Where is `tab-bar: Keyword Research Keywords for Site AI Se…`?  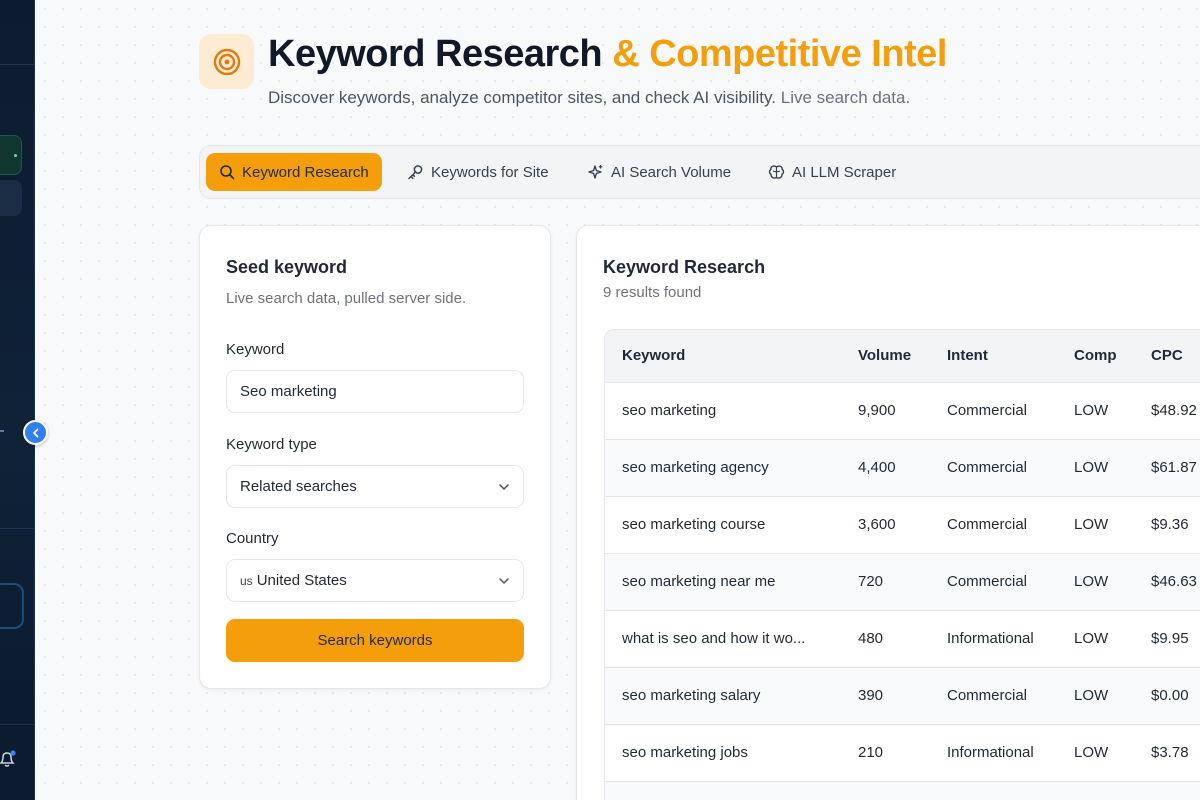 tab-bar: Keyword Research Keywords for Site AI Se… is located at coordinates (699, 172).